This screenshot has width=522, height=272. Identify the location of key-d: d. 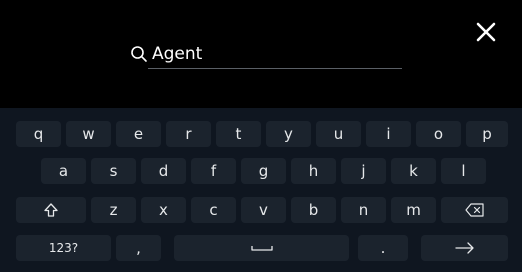
(163, 171).